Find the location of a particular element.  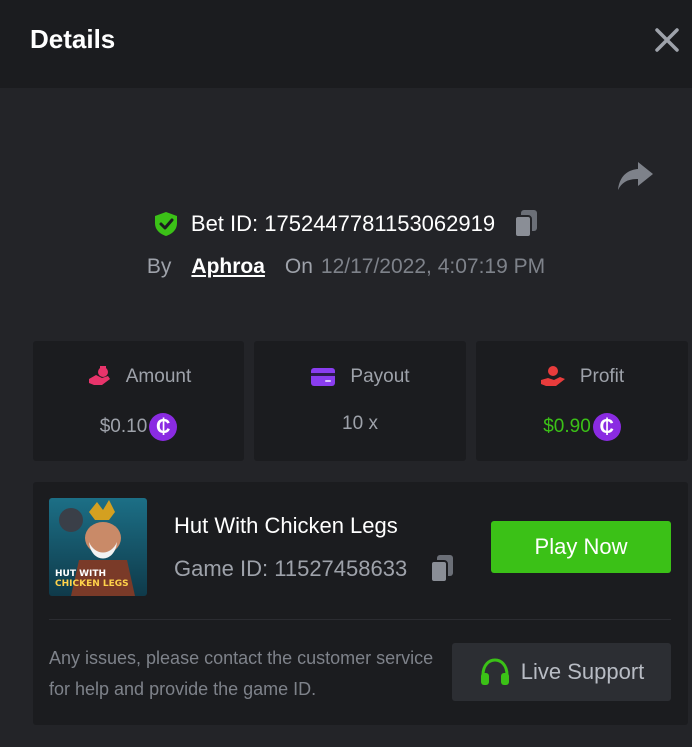

modal-header: Details is located at coordinates (346, 44).